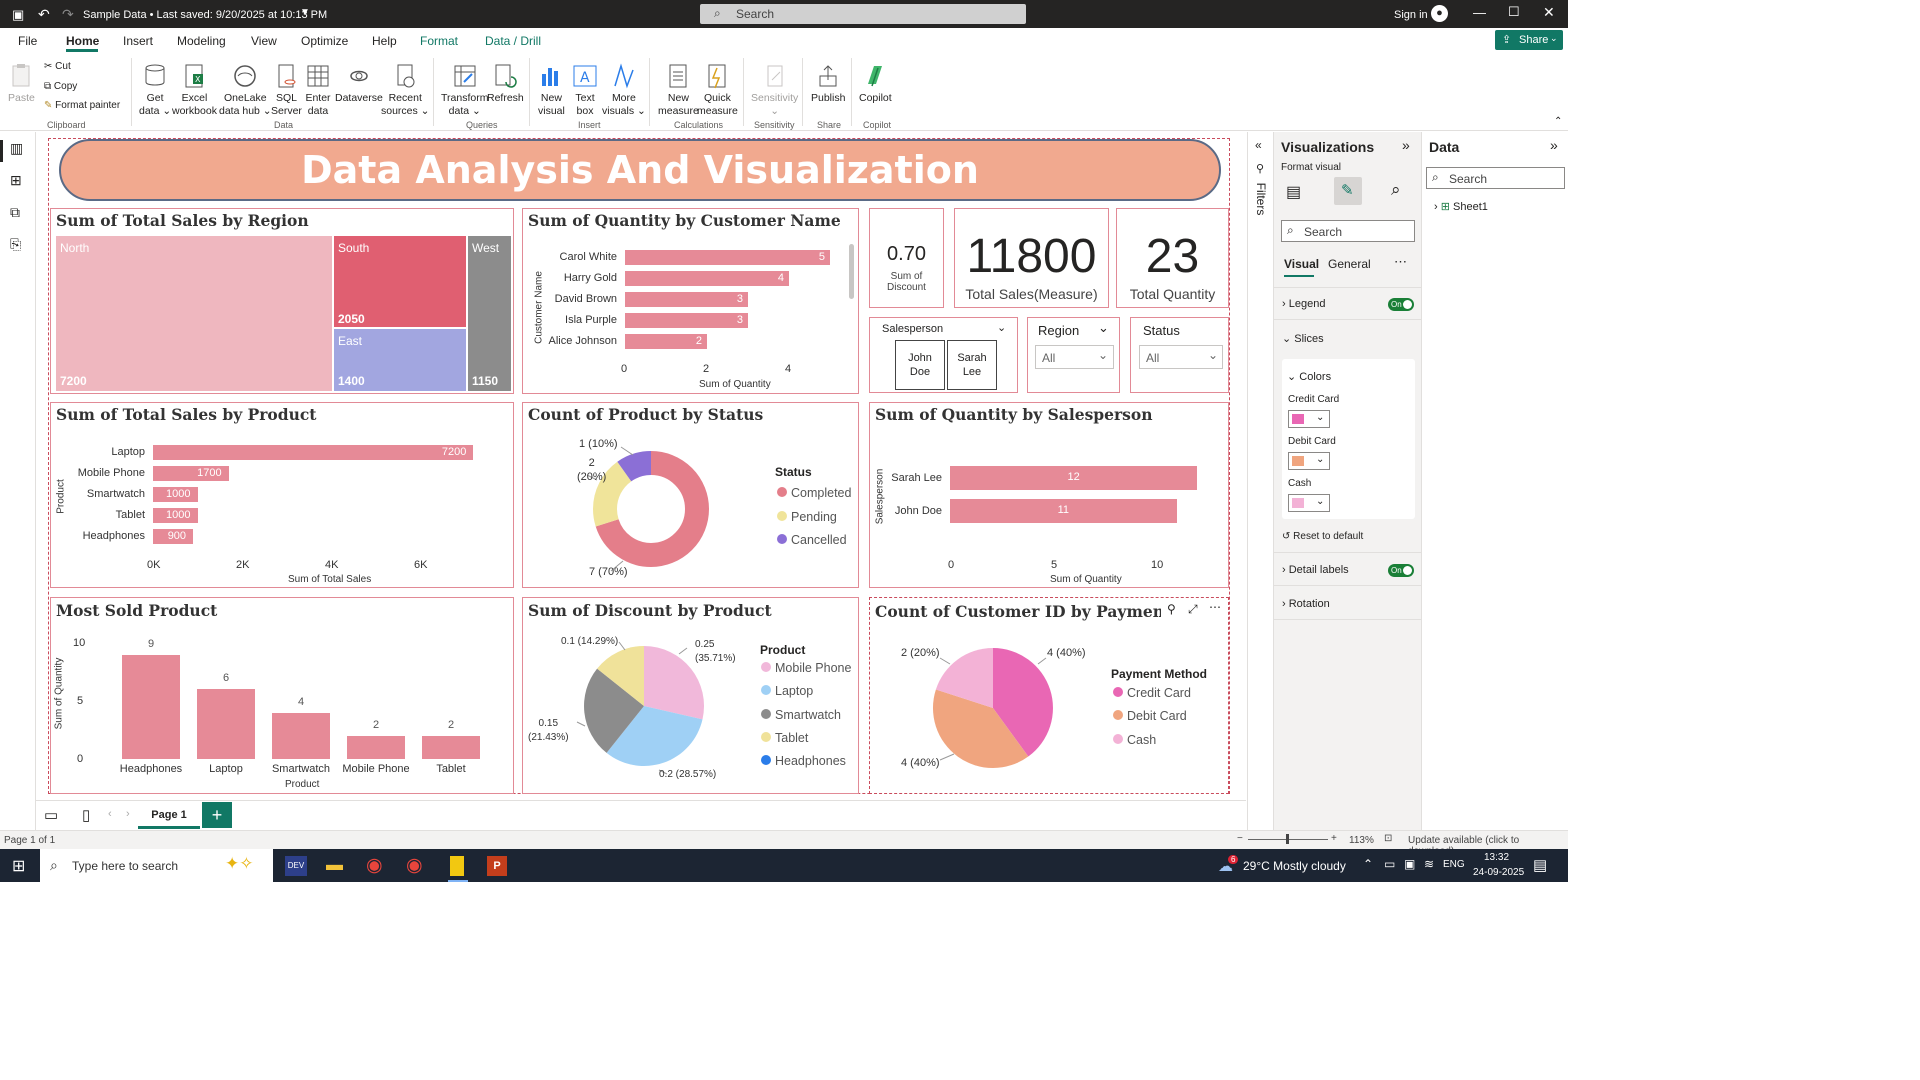  I want to click on format-visual-icon: ✎, so click(1348, 191).